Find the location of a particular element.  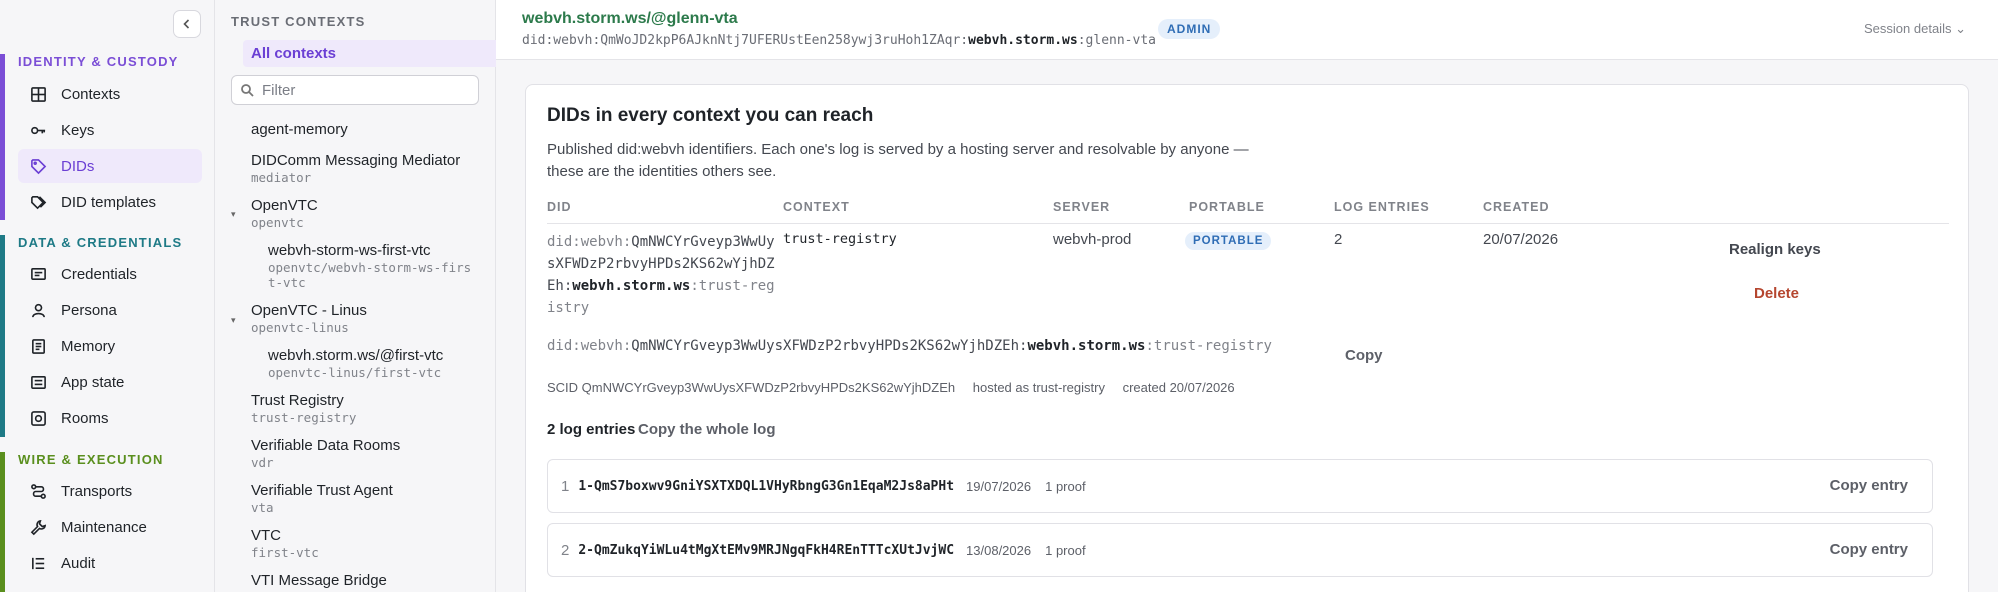

context-item-trust-registry: Trust Registry trust-registry is located at coordinates (303, 408).